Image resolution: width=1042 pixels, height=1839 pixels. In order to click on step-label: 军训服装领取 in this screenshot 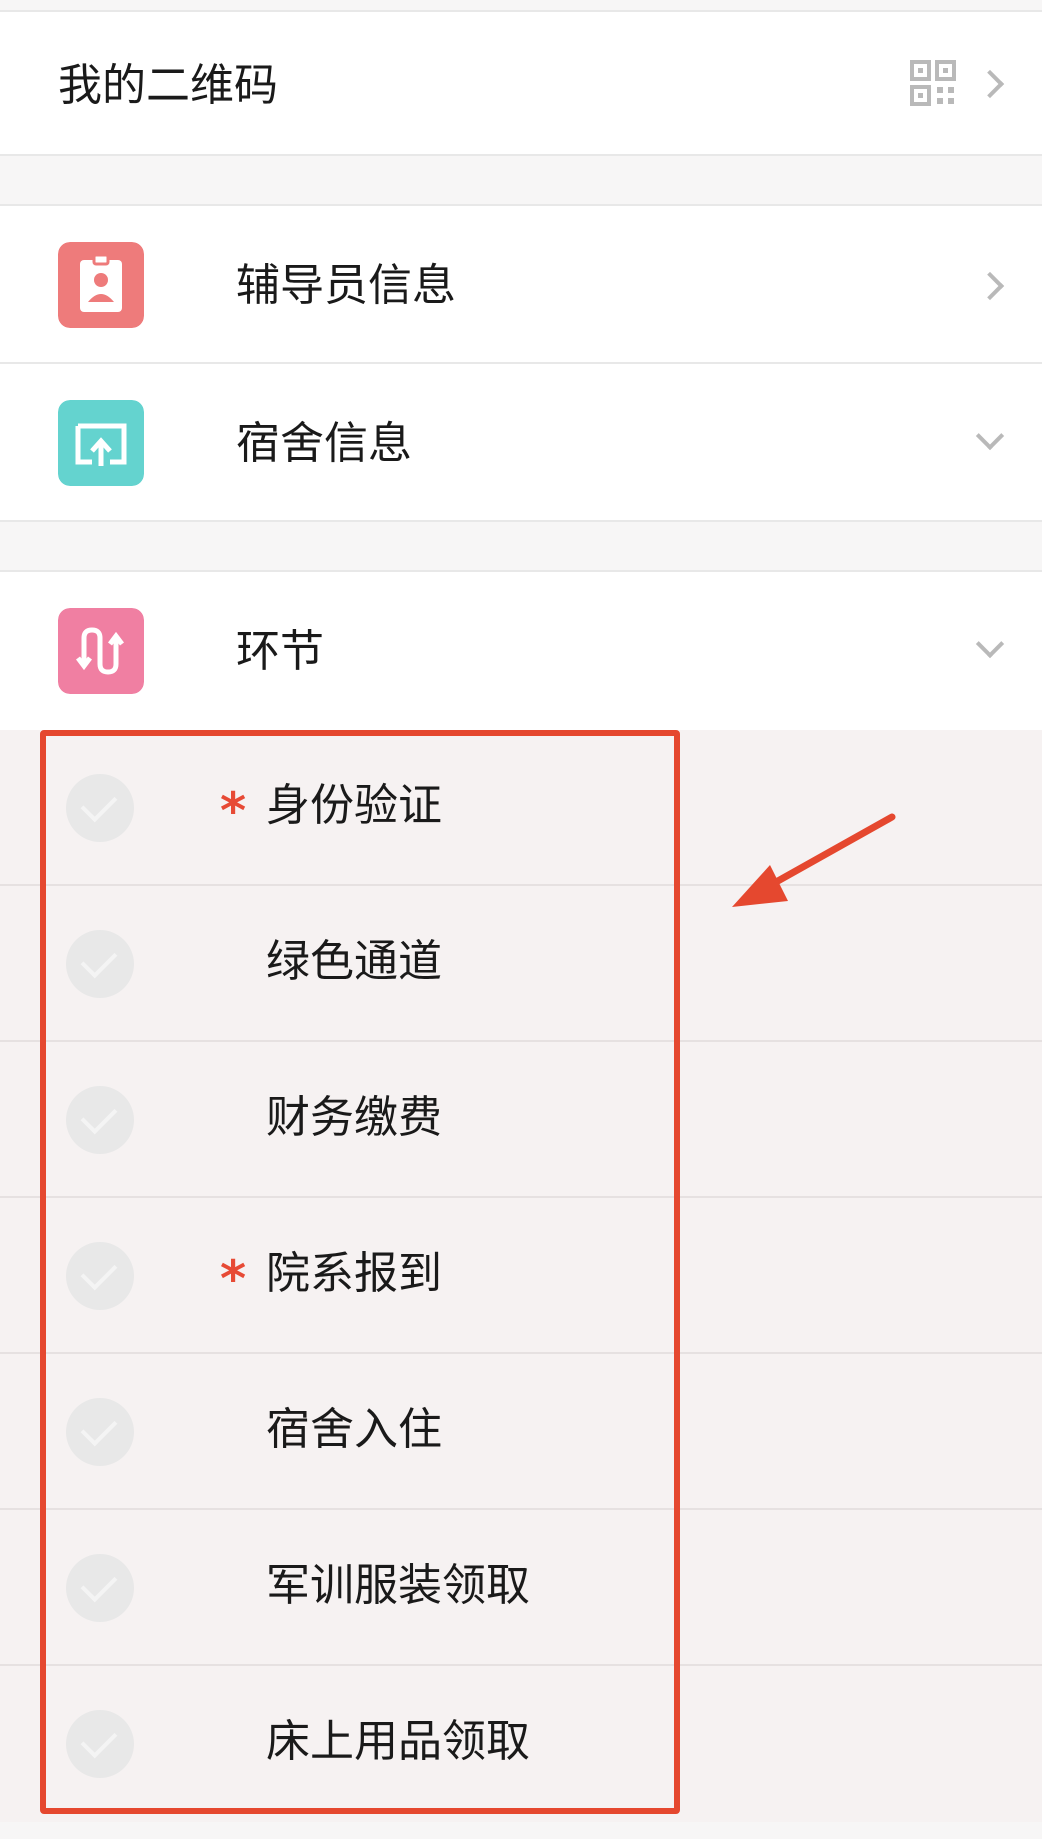, I will do `click(398, 1585)`.